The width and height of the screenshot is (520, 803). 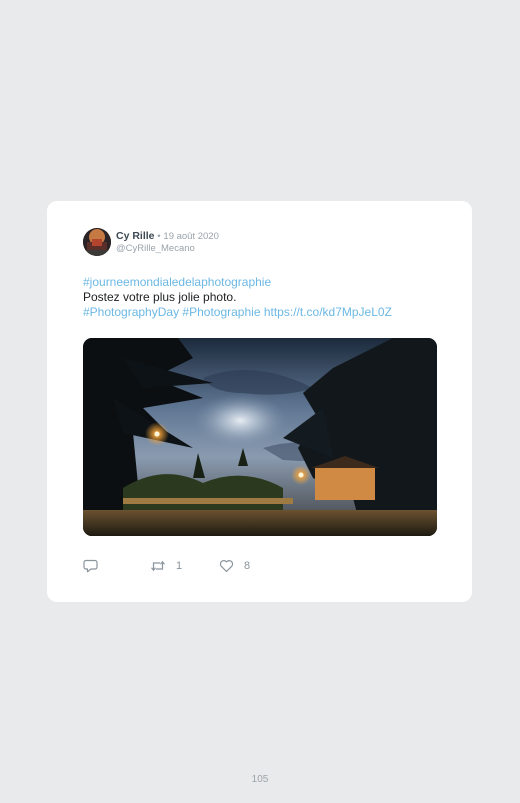 I want to click on retweet-icon, so click(x=158, y=566).